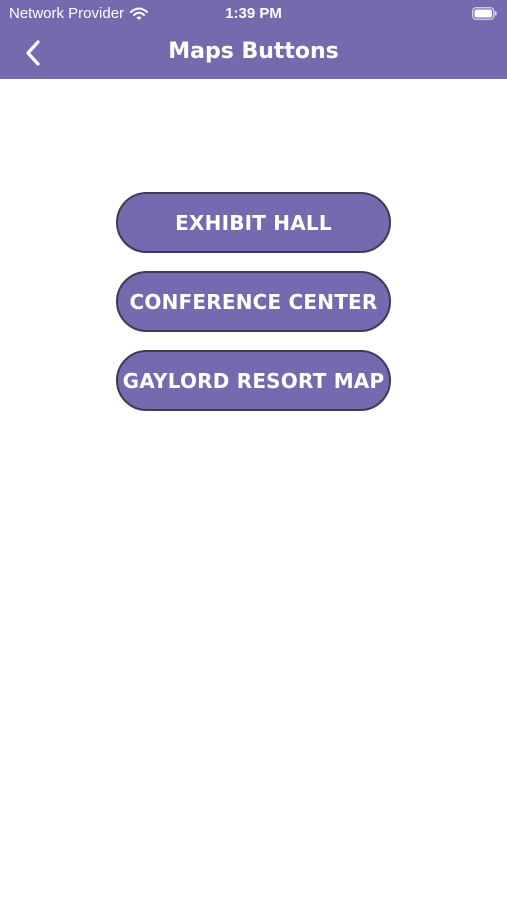  I want to click on status-bar: Network Provider 1:39 PM, so click(253, 14).